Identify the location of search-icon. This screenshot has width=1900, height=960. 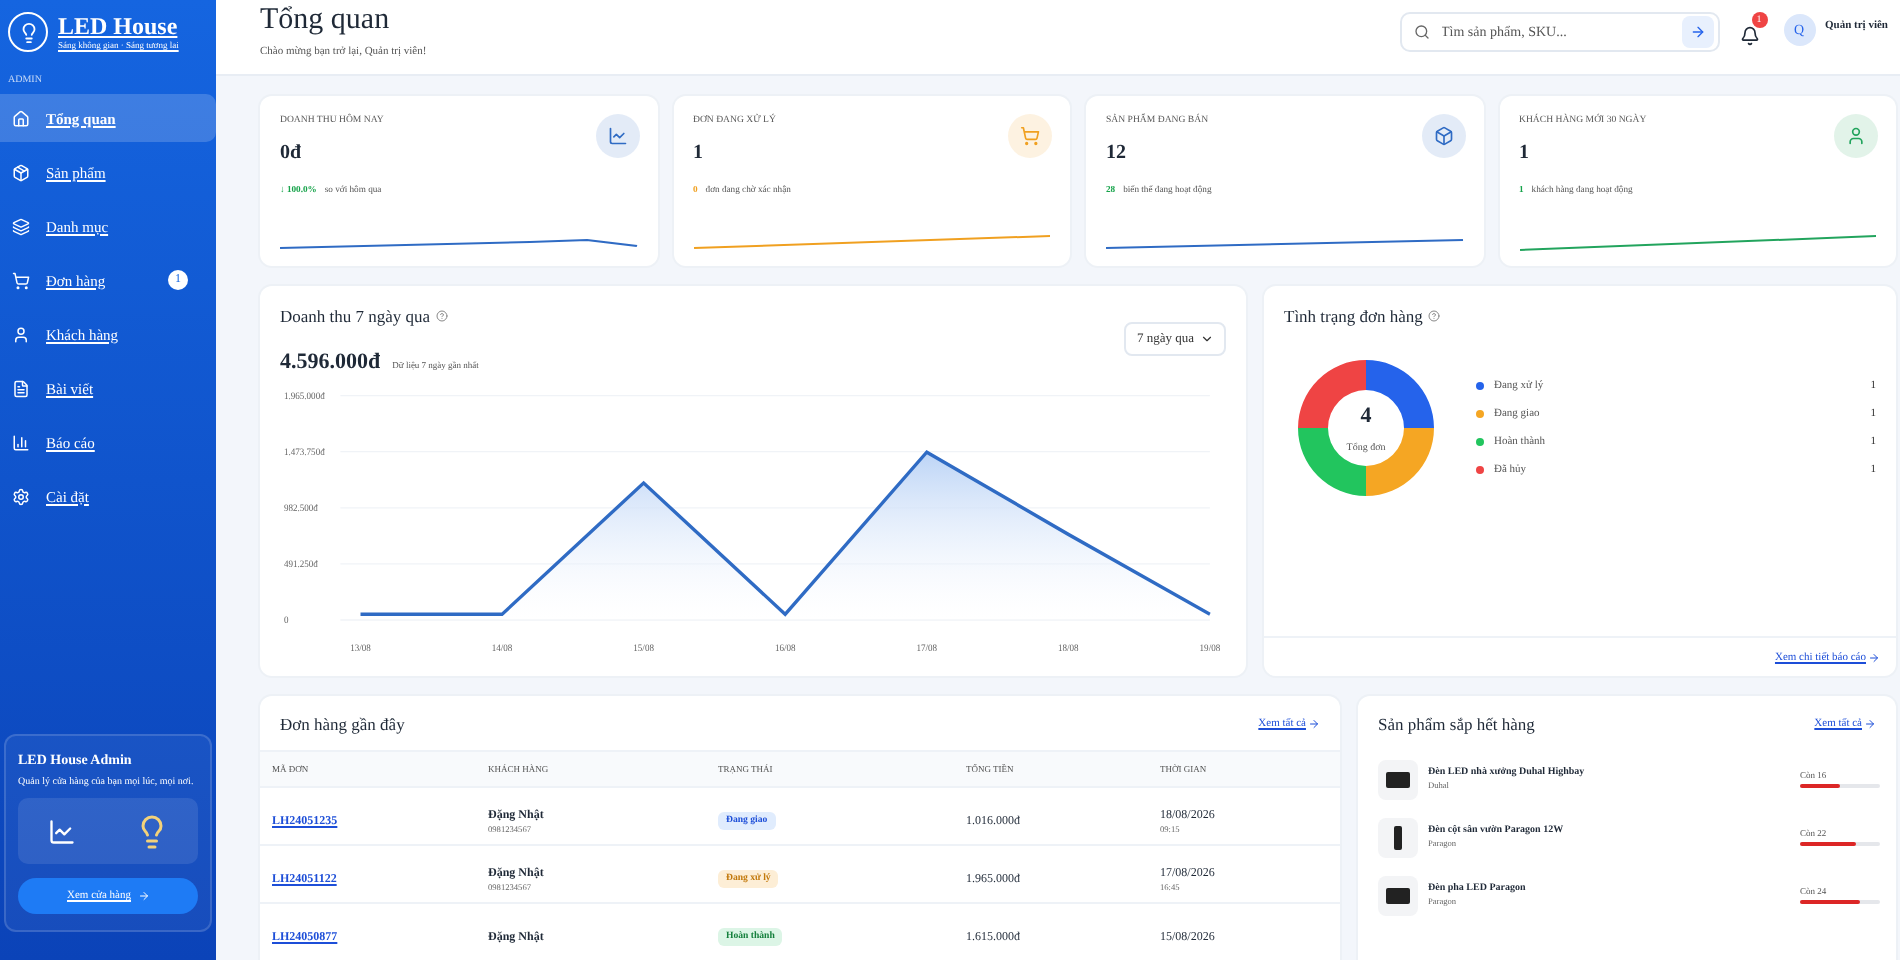
(1421, 32).